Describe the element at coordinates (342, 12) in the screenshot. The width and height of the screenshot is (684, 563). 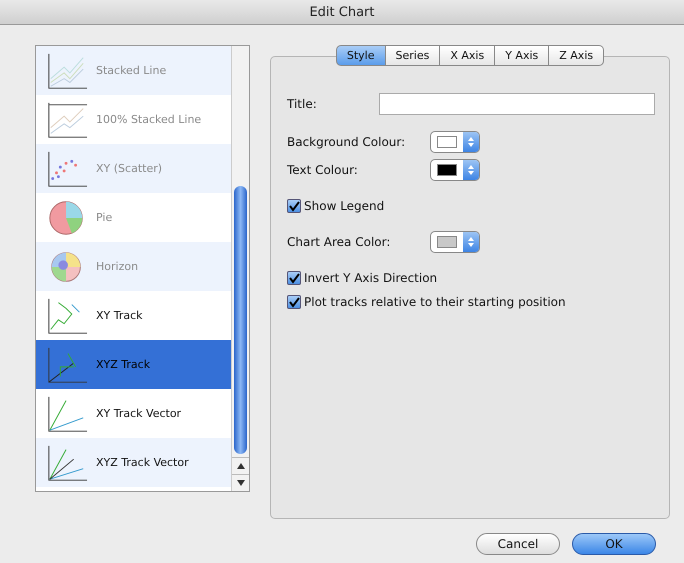
I see `window-title: Edit Chart` at that location.